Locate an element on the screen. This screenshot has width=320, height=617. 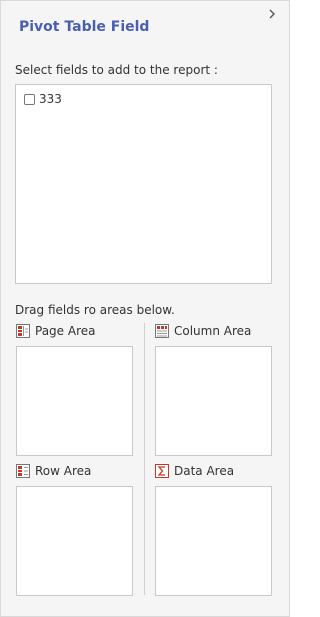
field-item-label: 333 is located at coordinates (50, 99).